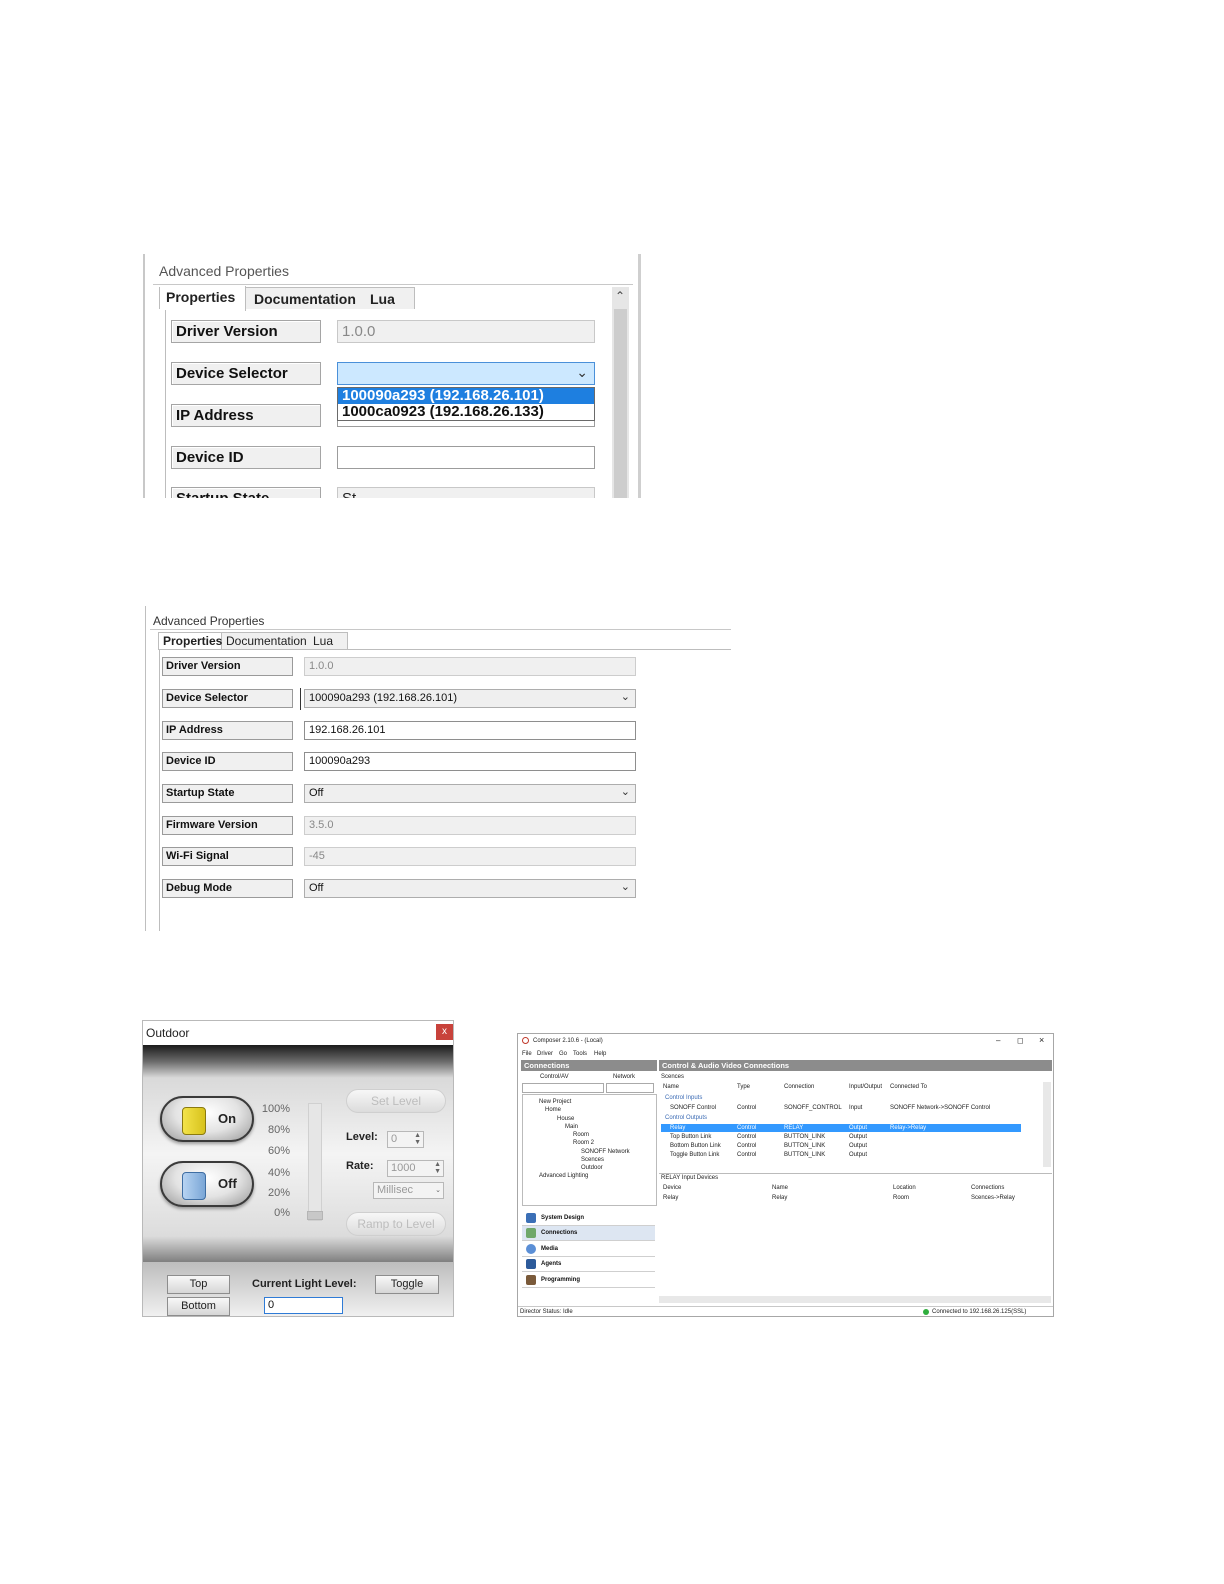  What do you see at coordinates (581, 1135) in the screenshot?
I see `tree-item: Room` at bounding box center [581, 1135].